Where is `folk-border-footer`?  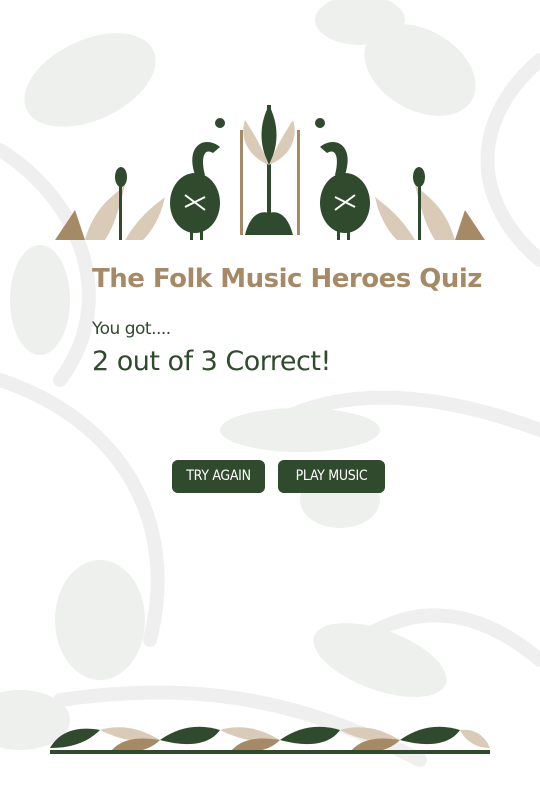 folk-border-footer is located at coordinates (270, 740).